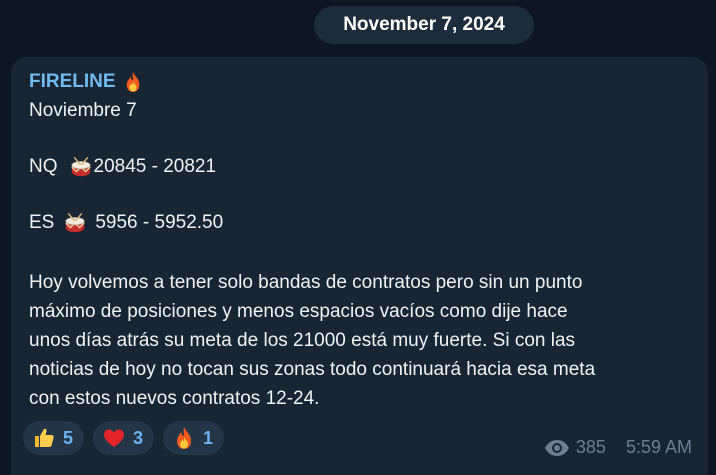 The height and width of the screenshot is (475, 716). Describe the element at coordinates (361, 167) in the screenshot. I see `nq-line: NQ 20845 - 20821` at that location.